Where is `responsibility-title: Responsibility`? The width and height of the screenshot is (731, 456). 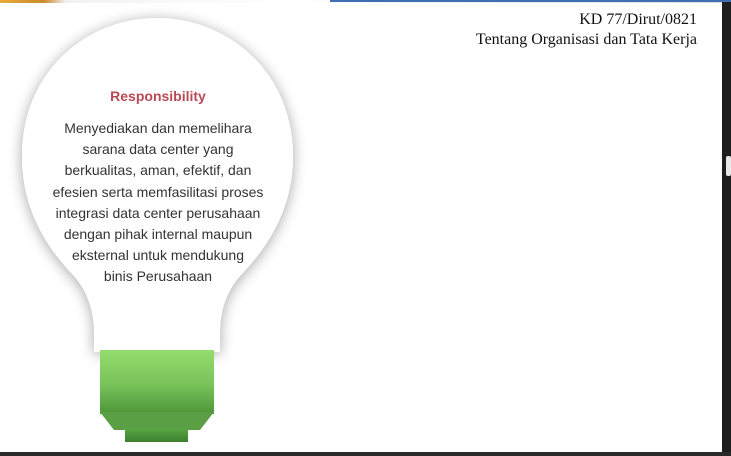
responsibility-title: Responsibility is located at coordinates (158, 96).